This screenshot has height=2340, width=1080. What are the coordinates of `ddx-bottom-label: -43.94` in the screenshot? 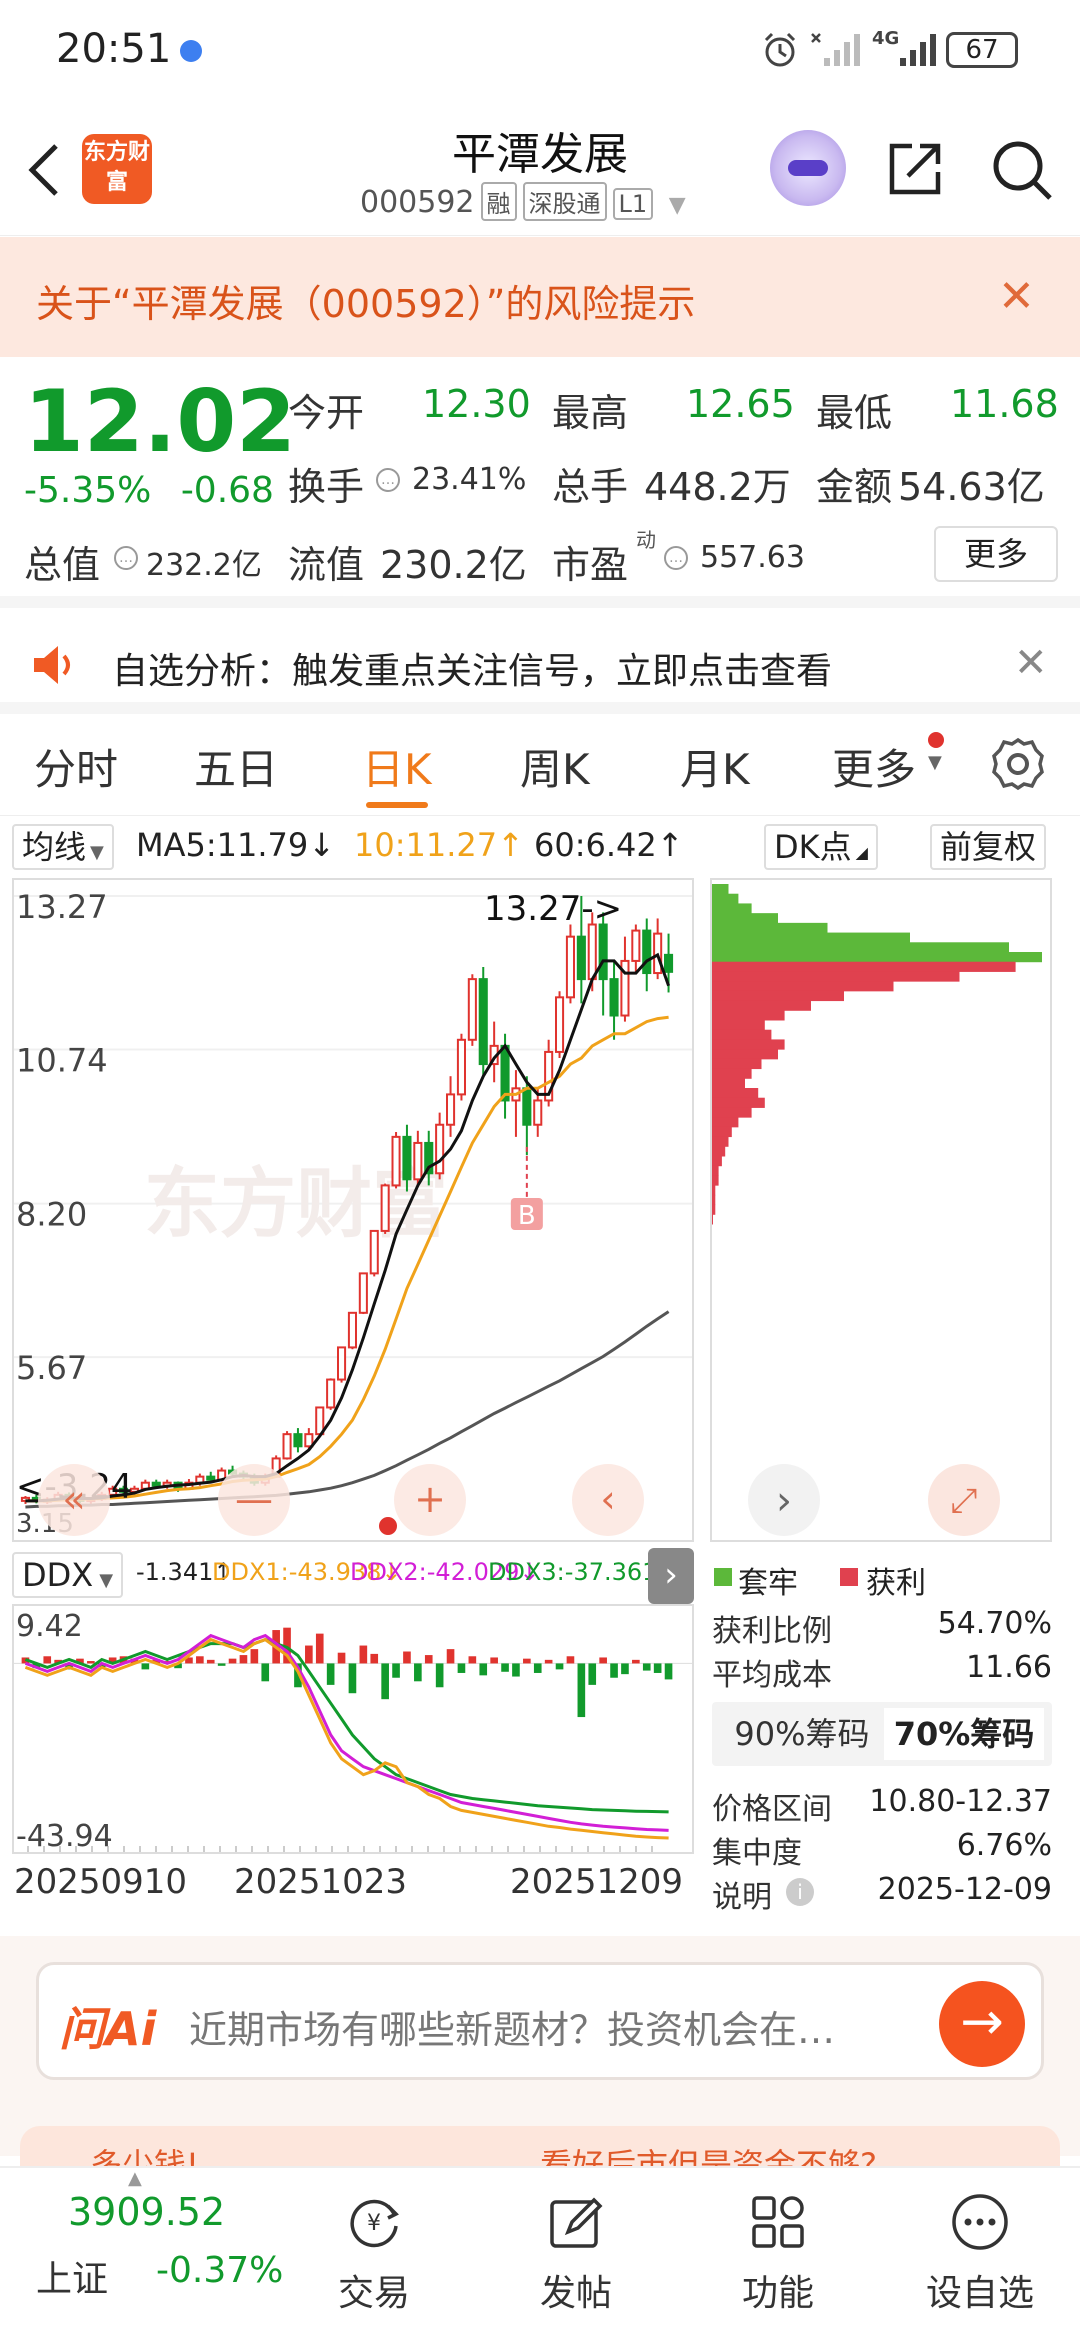 It's located at (64, 1835).